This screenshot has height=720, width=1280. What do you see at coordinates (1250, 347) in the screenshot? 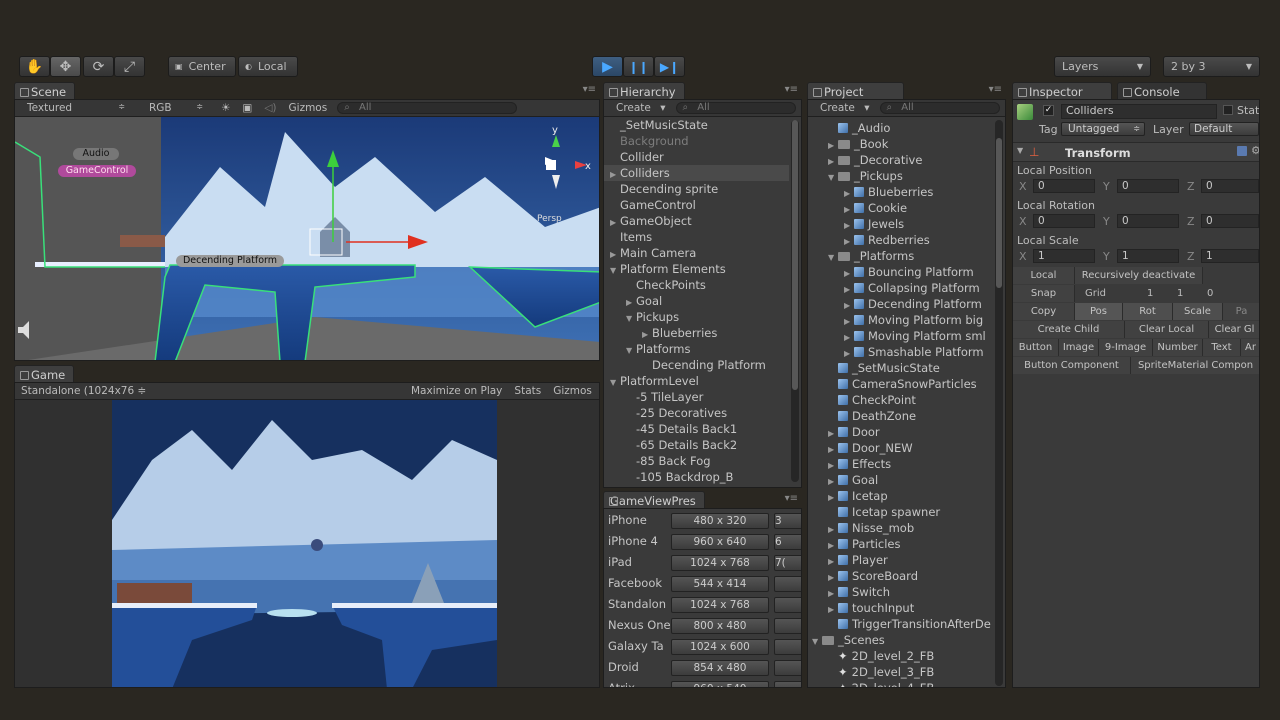
I see `widget-ar-button: Ar` at bounding box center [1250, 347].